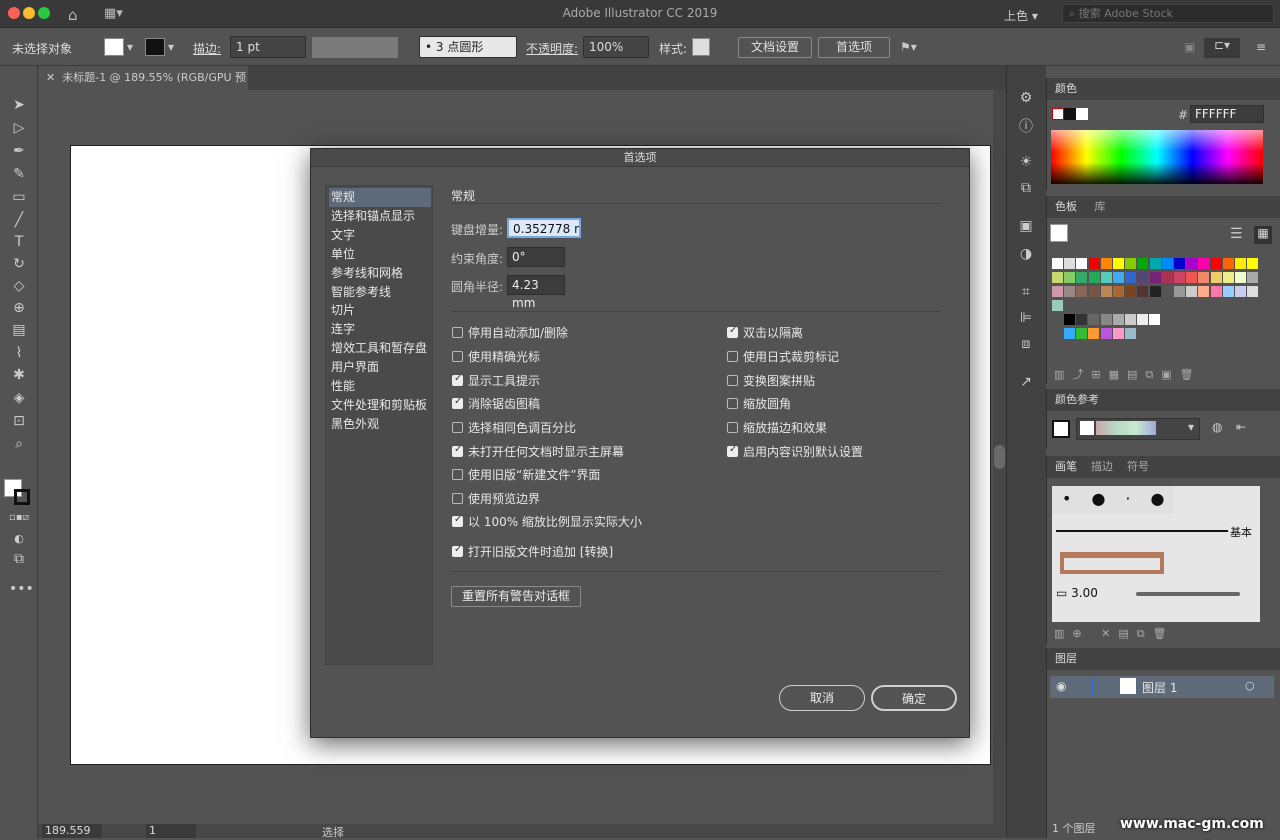  Describe the element at coordinates (536, 292) in the screenshot. I see `corner-radius-input: 4.23 mm` at that location.